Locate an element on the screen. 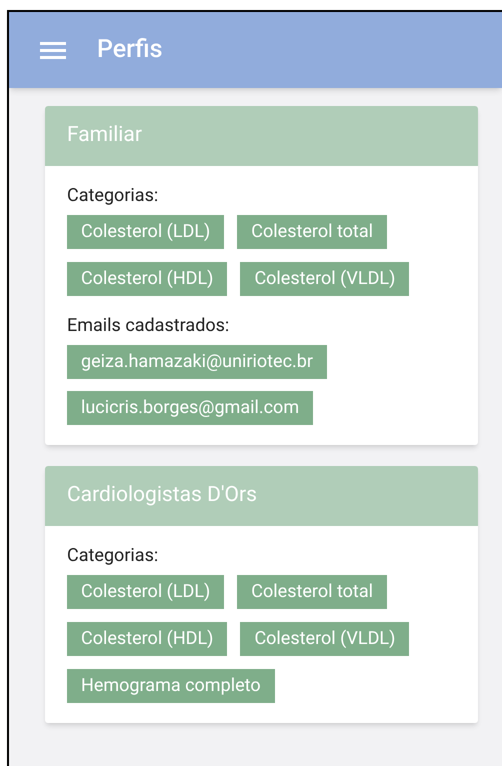  section-label: Emails cadastrados: is located at coordinates (148, 326).